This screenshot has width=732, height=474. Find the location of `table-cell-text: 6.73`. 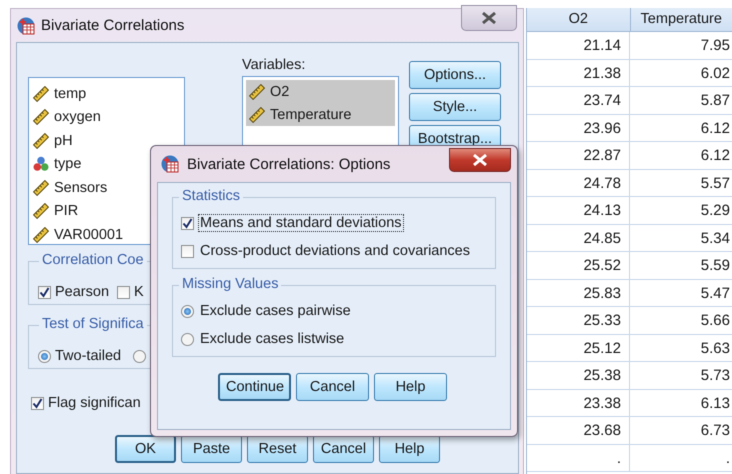

table-cell-text: 6.73 is located at coordinates (715, 431).